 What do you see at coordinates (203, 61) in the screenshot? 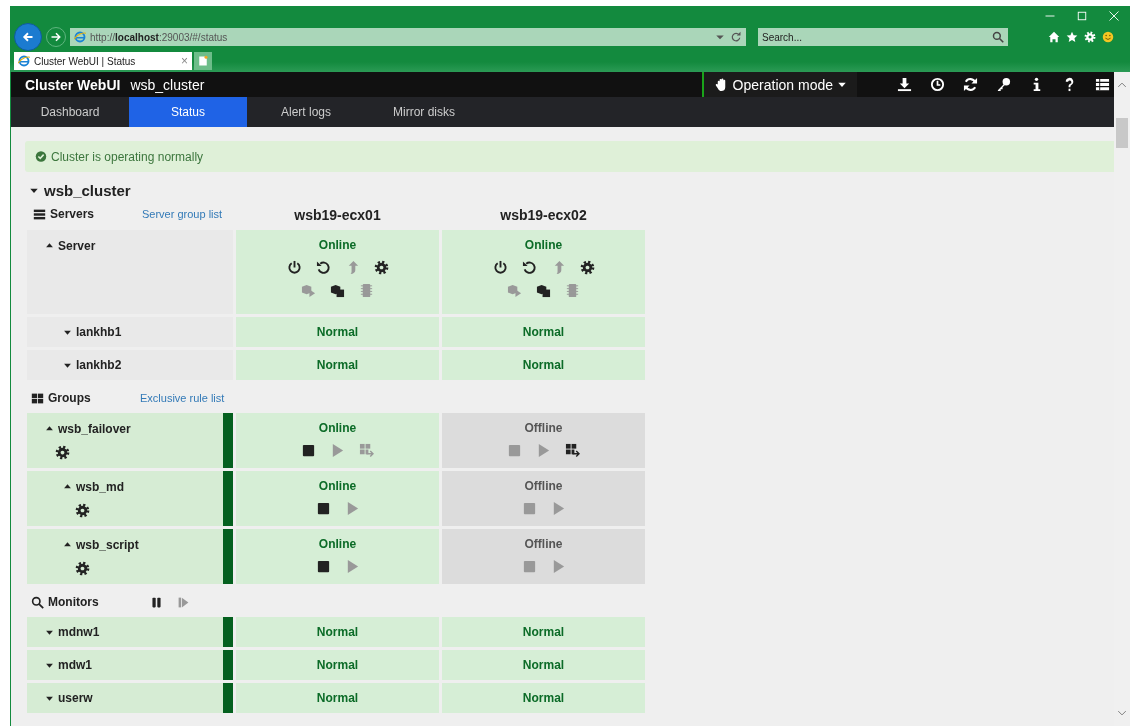
I see `page-icon` at bounding box center [203, 61].